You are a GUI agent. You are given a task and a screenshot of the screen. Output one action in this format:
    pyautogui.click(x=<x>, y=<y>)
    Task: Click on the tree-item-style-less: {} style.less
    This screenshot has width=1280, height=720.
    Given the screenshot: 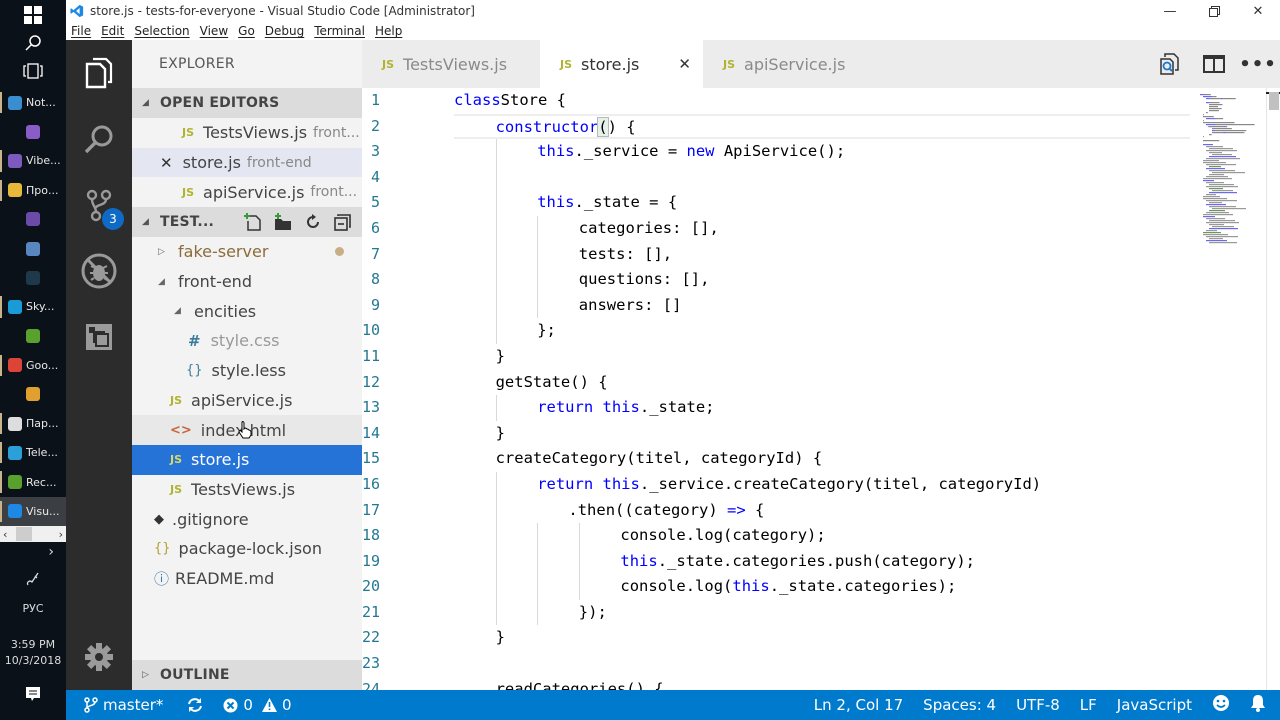 What is the action you would take?
    pyautogui.click(x=247, y=371)
    